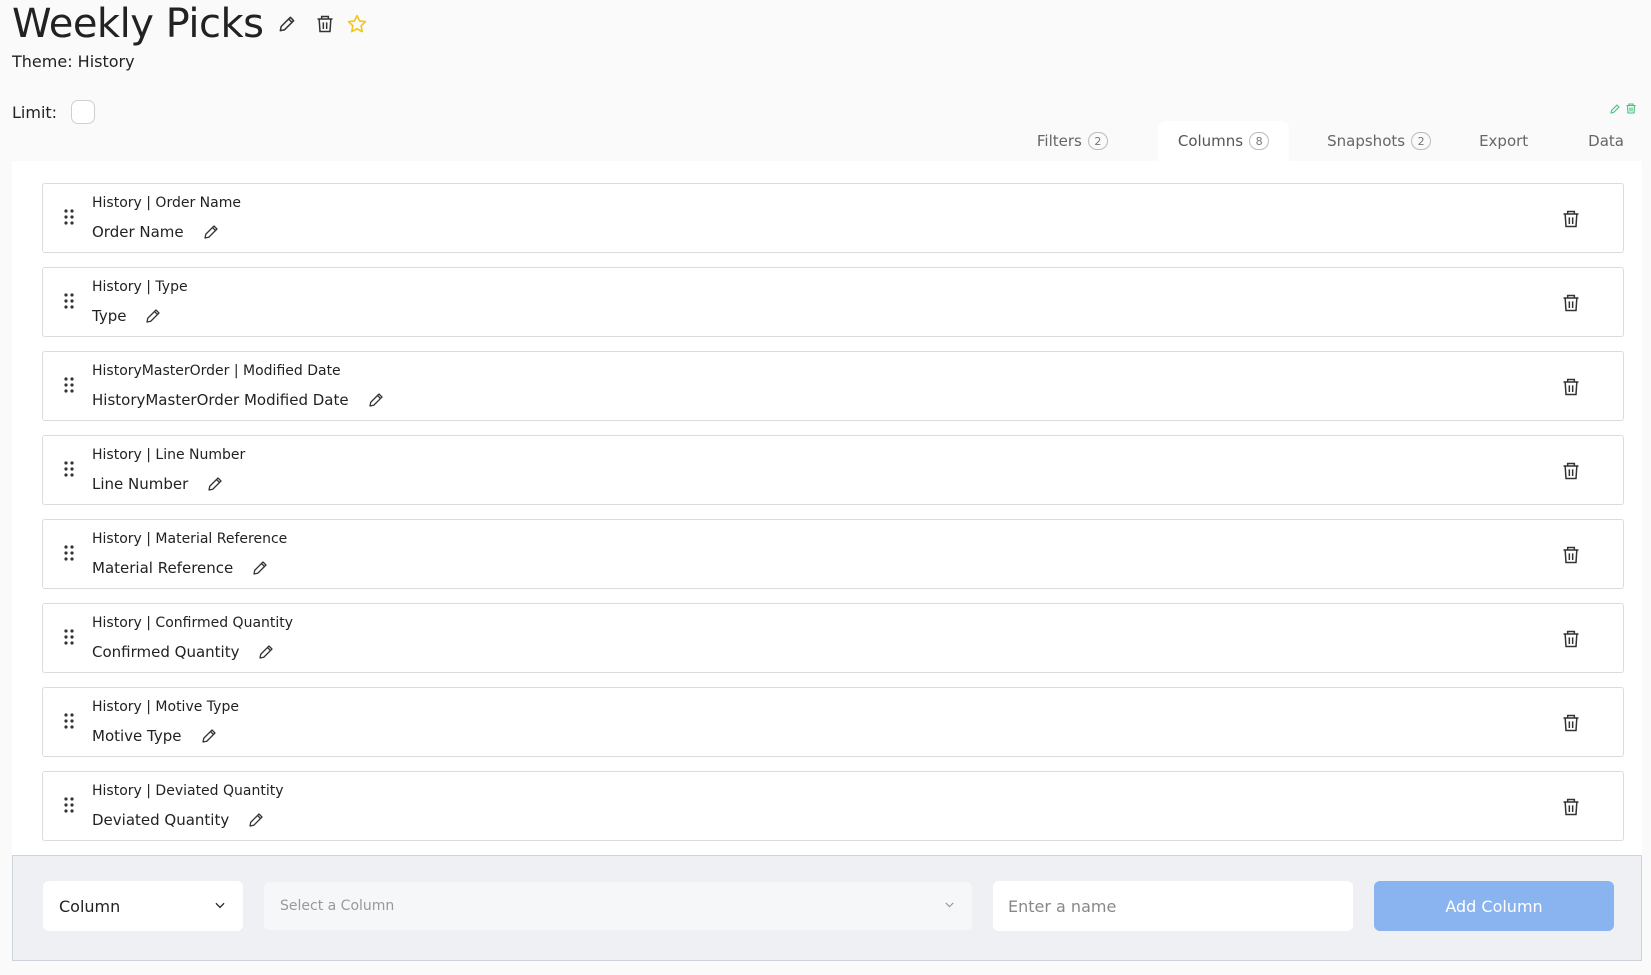  I want to click on column-select-placeholder: Select a Column, so click(337, 906).